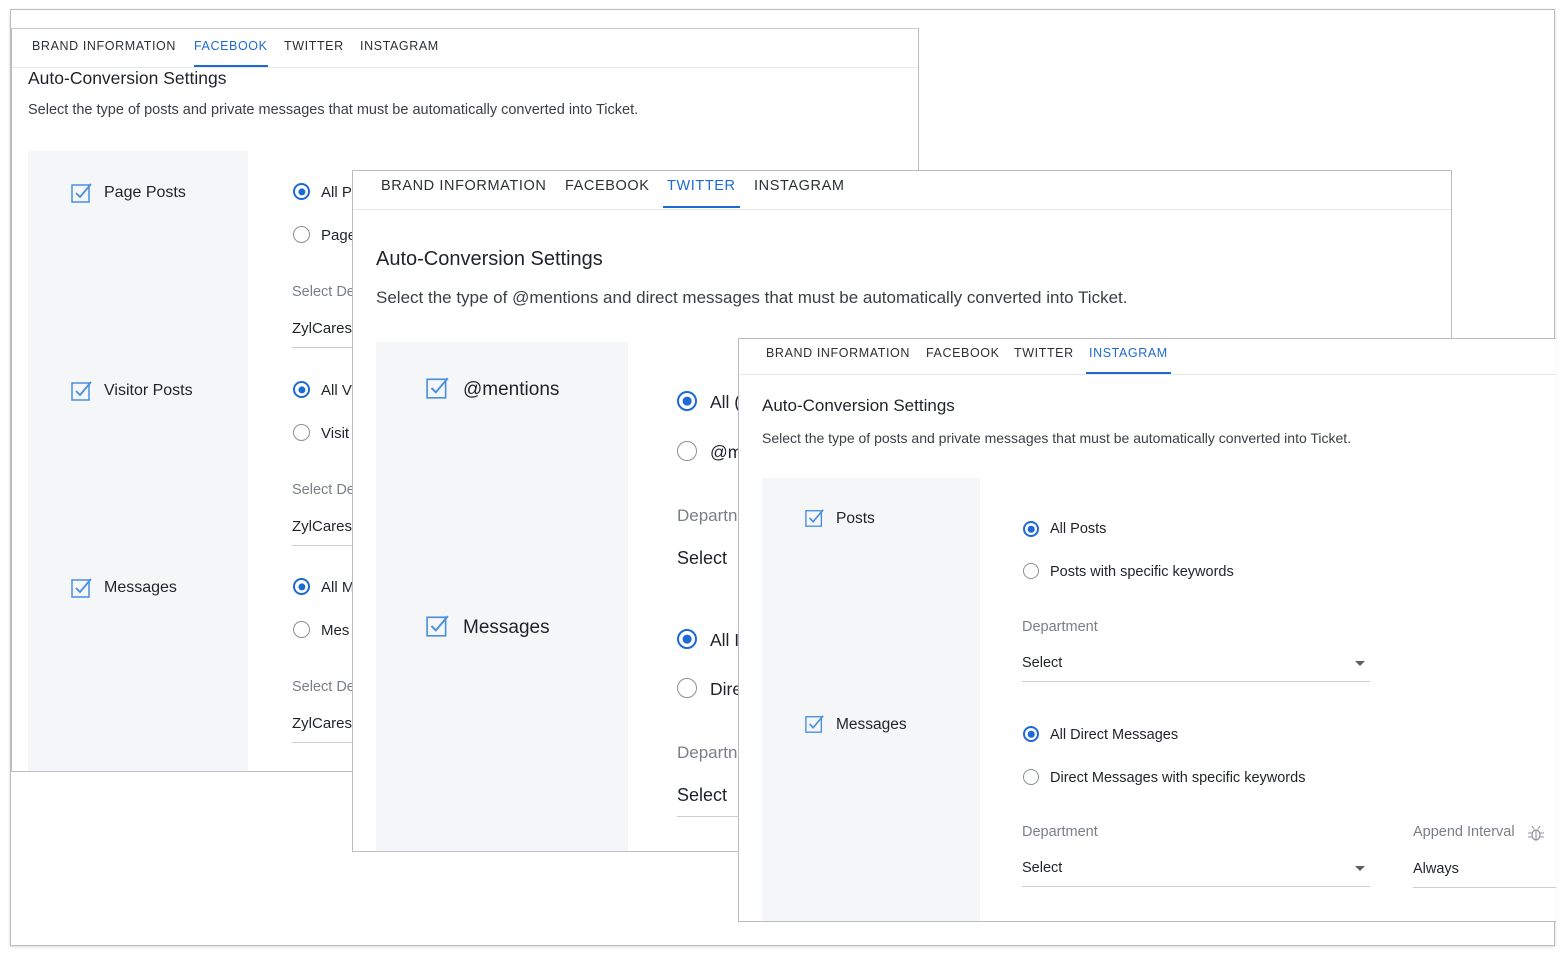  Describe the element at coordinates (1142, 572) in the screenshot. I see `radio-label: Posts with specific keywords` at that location.